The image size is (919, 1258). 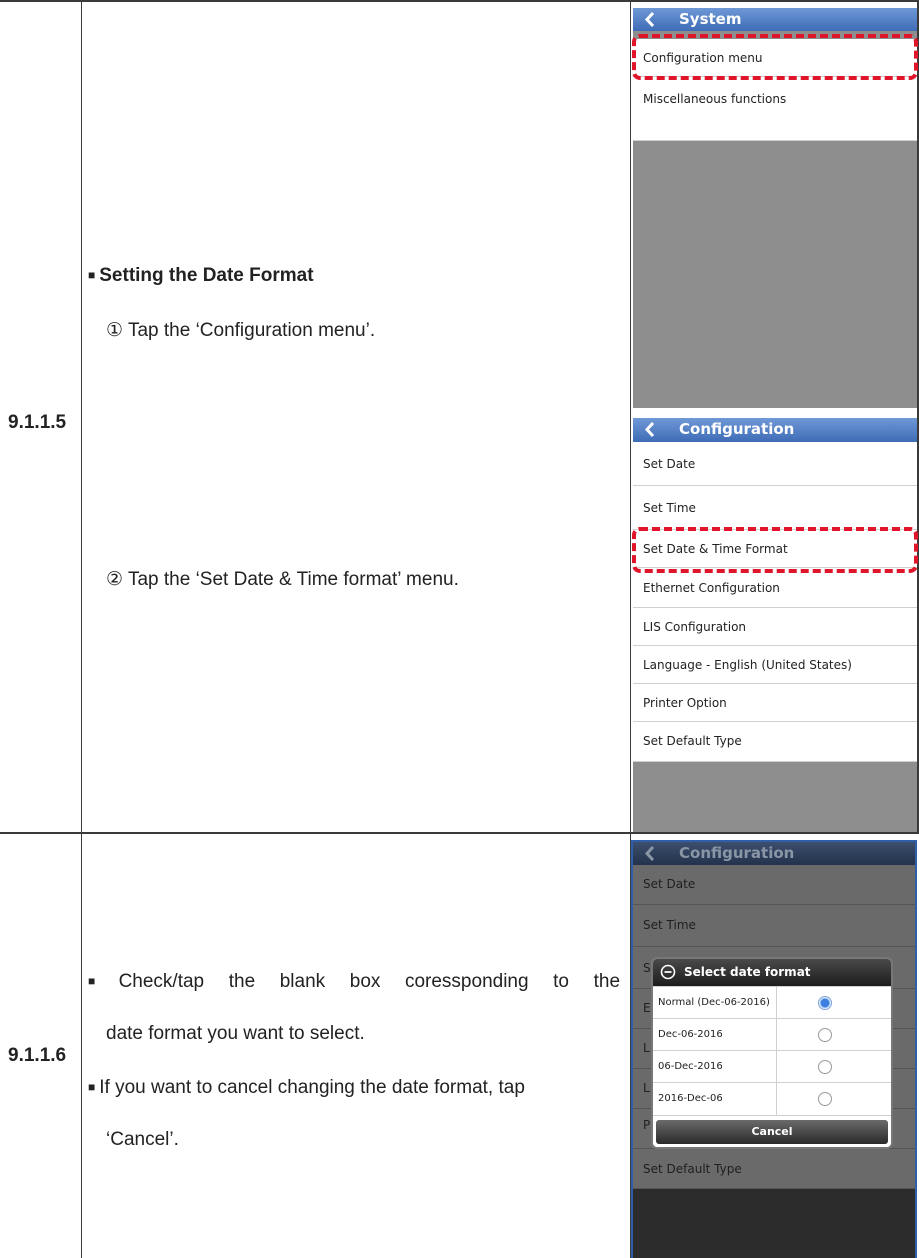 What do you see at coordinates (775, 57) in the screenshot?
I see `highlight-configuration-menu` at bounding box center [775, 57].